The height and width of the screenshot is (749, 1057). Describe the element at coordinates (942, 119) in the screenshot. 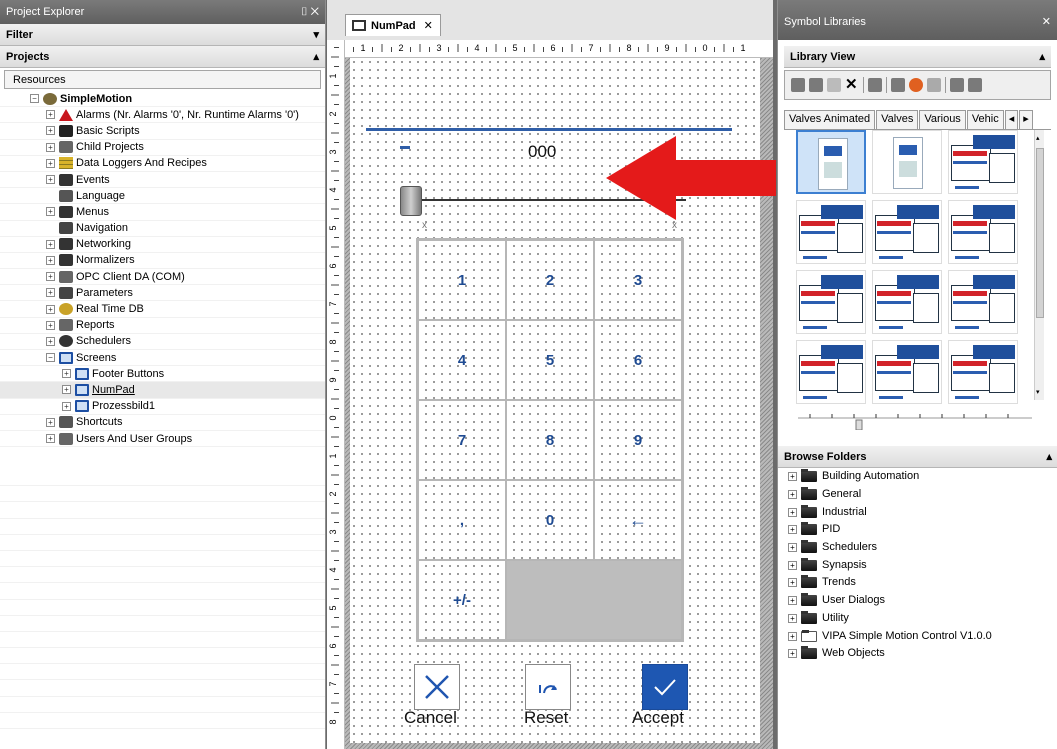

I see `tab-various: Various` at that location.